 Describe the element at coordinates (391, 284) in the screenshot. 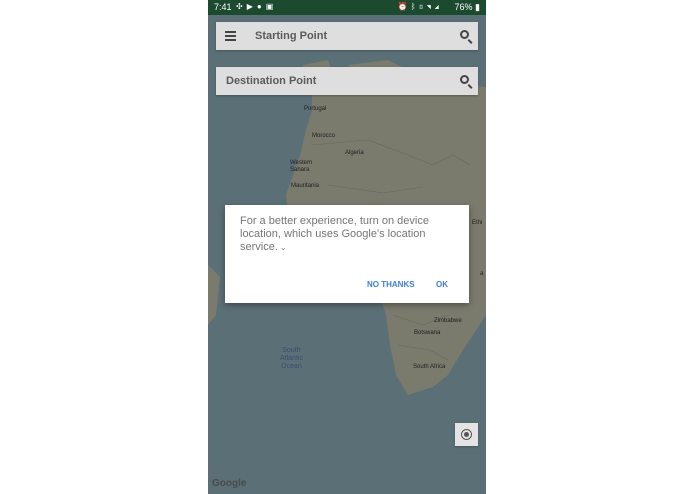

I see `no-thanks-button: NO THANKS` at that location.